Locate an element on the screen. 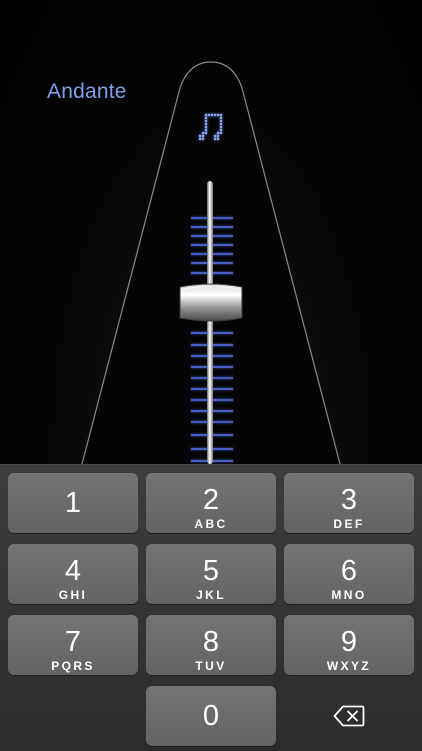 The width and height of the screenshot is (422, 751). backspace-icon is located at coordinates (349, 716).